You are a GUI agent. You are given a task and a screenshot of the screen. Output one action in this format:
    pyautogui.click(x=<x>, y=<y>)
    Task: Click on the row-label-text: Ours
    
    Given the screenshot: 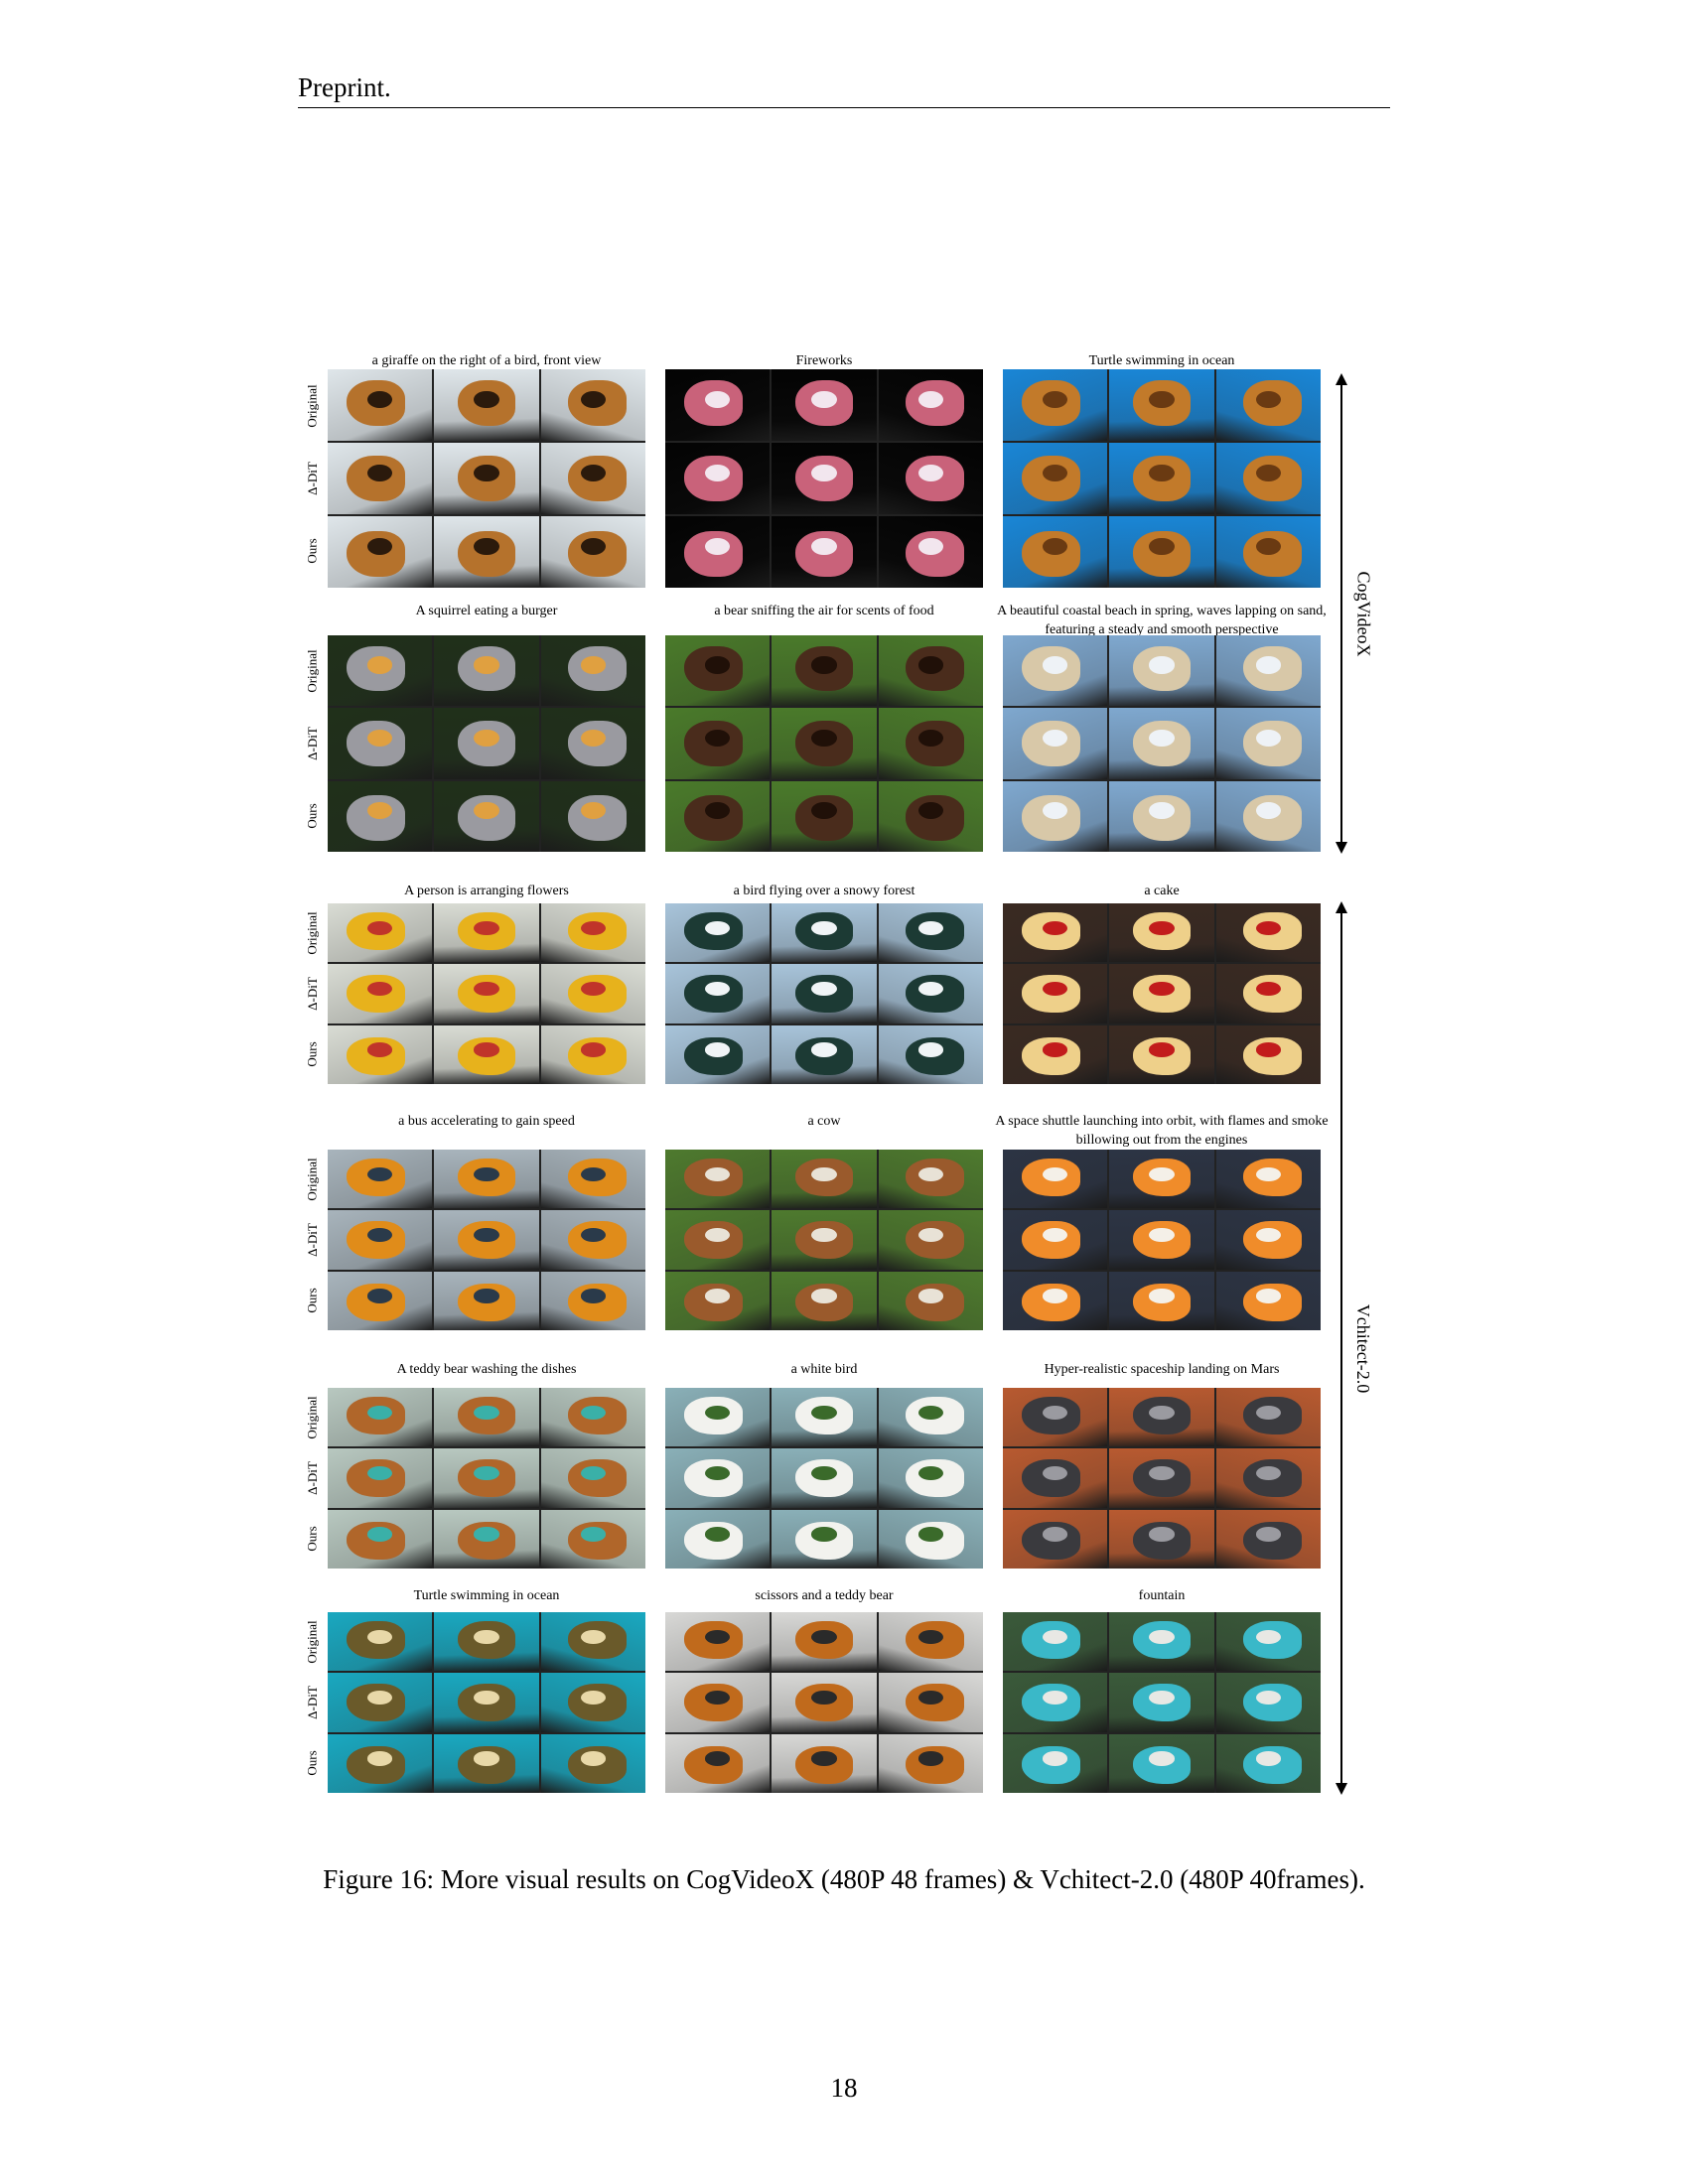 What is the action you would take?
    pyautogui.click(x=312, y=1300)
    